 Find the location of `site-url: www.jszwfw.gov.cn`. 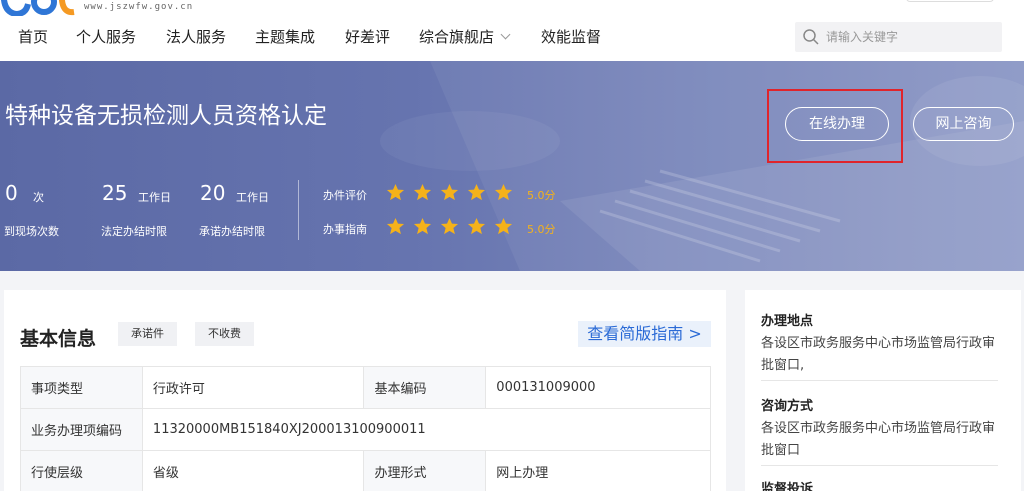

site-url: www.jszwfw.gov.cn is located at coordinates (139, 7).